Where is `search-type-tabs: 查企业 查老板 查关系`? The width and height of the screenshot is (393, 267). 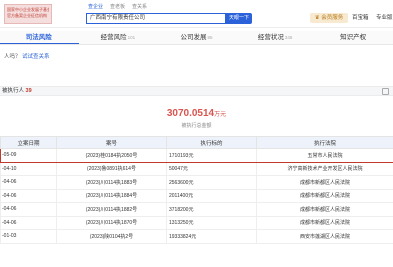
search-type-tabs: 查企业 查老板 查关系 is located at coordinates (117, 7).